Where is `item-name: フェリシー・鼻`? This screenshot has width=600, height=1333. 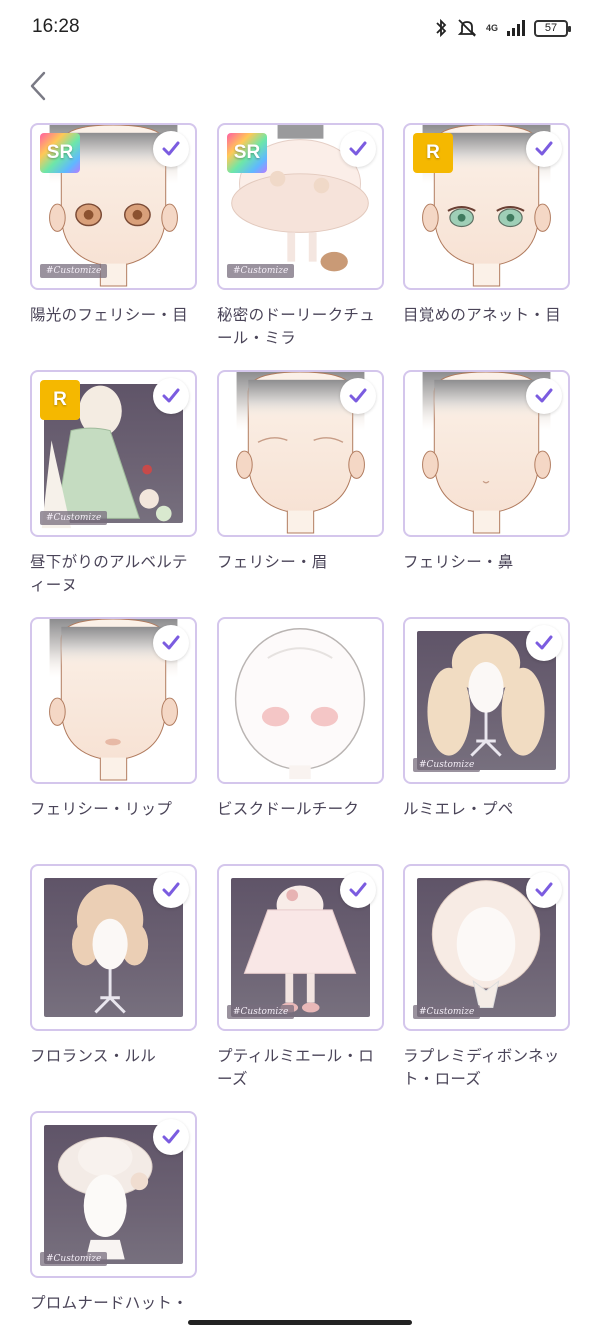 item-name: フェリシー・鼻 is located at coordinates (458, 562).